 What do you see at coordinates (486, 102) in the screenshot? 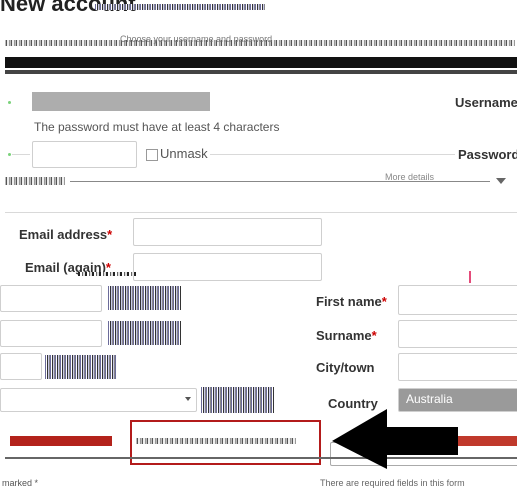
I see `username-label: Username` at bounding box center [486, 102].